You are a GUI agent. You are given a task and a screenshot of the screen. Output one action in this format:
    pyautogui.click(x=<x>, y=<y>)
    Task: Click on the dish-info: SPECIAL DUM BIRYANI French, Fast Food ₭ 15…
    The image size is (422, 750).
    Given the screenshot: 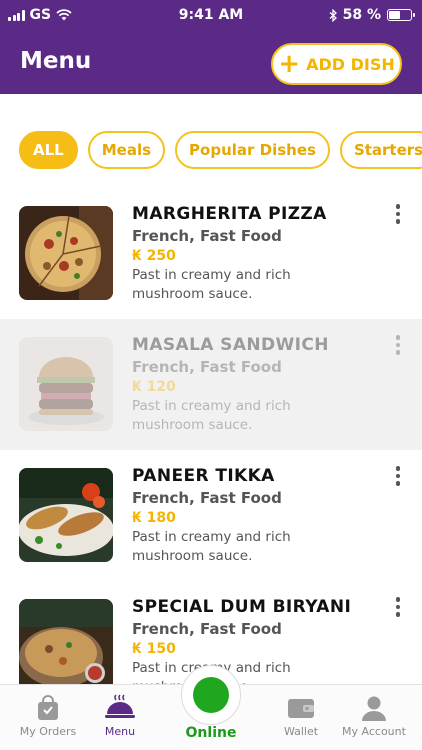 What is the action you would take?
    pyautogui.click(x=253, y=647)
    